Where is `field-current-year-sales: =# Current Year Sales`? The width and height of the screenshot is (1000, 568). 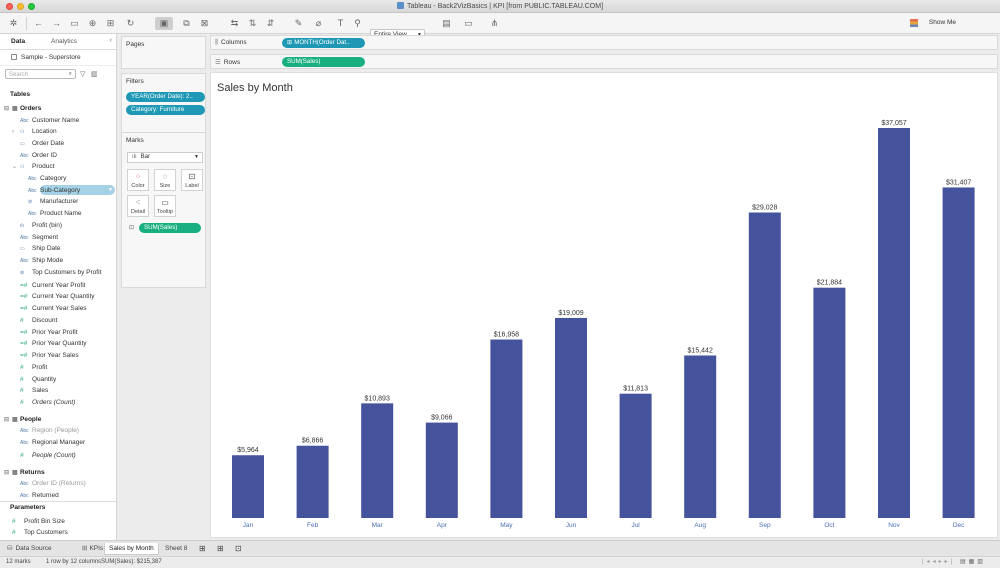 field-current-year-sales: =# Current Year Sales is located at coordinates (53, 308).